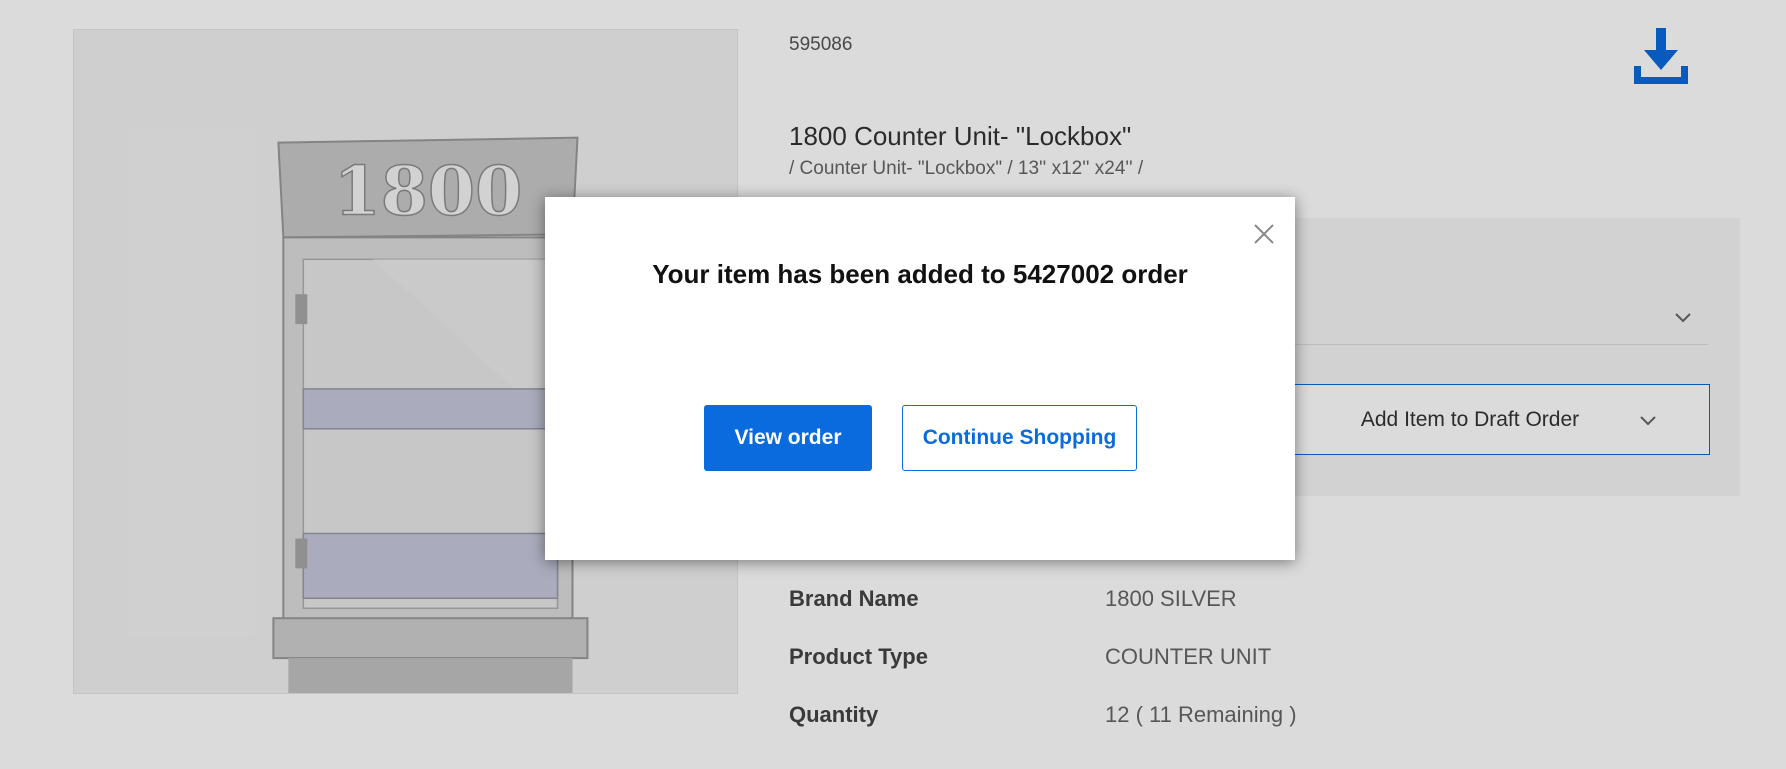 The image size is (1786, 769). I want to click on continue-shopping-button: Continue Shopping, so click(1019, 438).